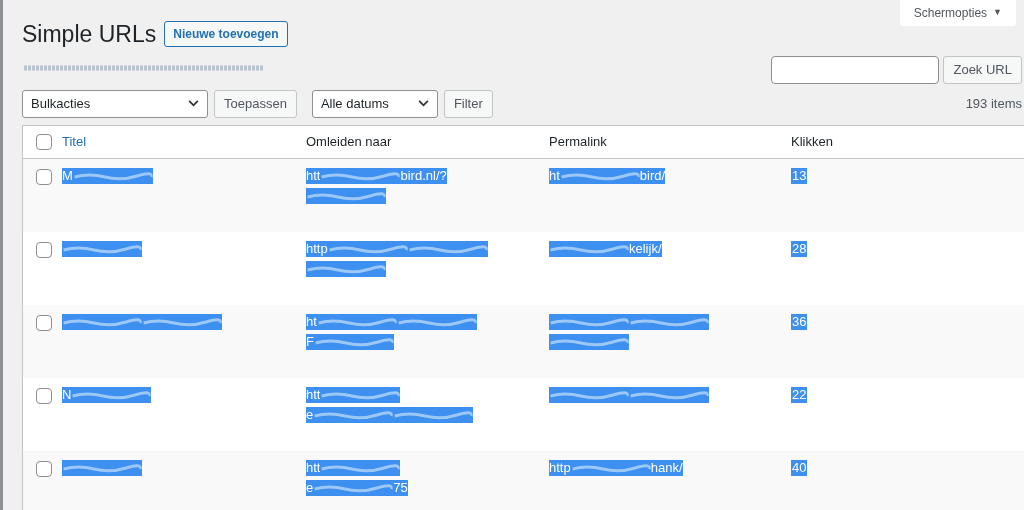 The width and height of the screenshot is (1024, 510). Describe the element at coordinates (799, 321) in the screenshot. I see `click-count: 36` at that location.